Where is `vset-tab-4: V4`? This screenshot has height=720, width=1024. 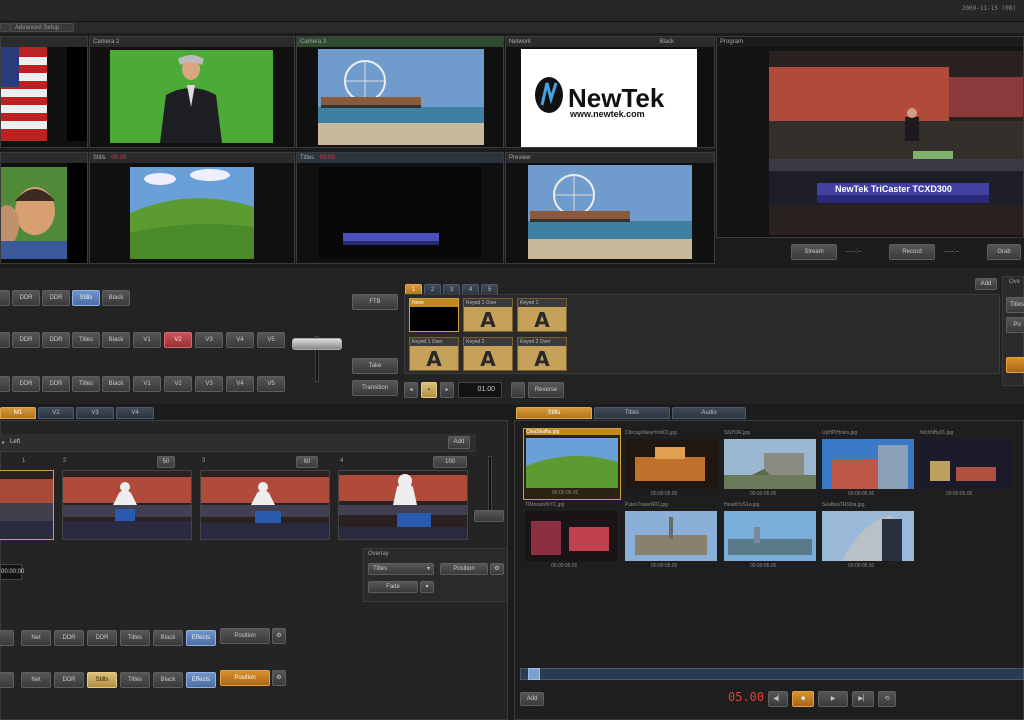
vset-tab-4: V4 is located at coordinates (135, 413).